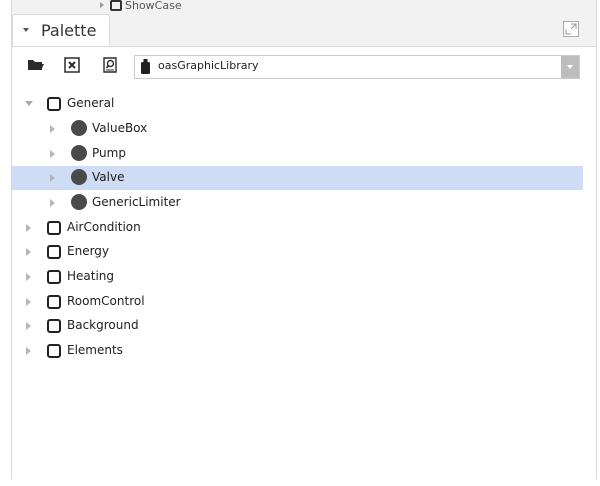 The width and height of the screenshot is (600, 486). Describe the element at coordinates (297, 302) in the screenshot. I see `tree-folder-roomcontrol: RoomControl` at that location.